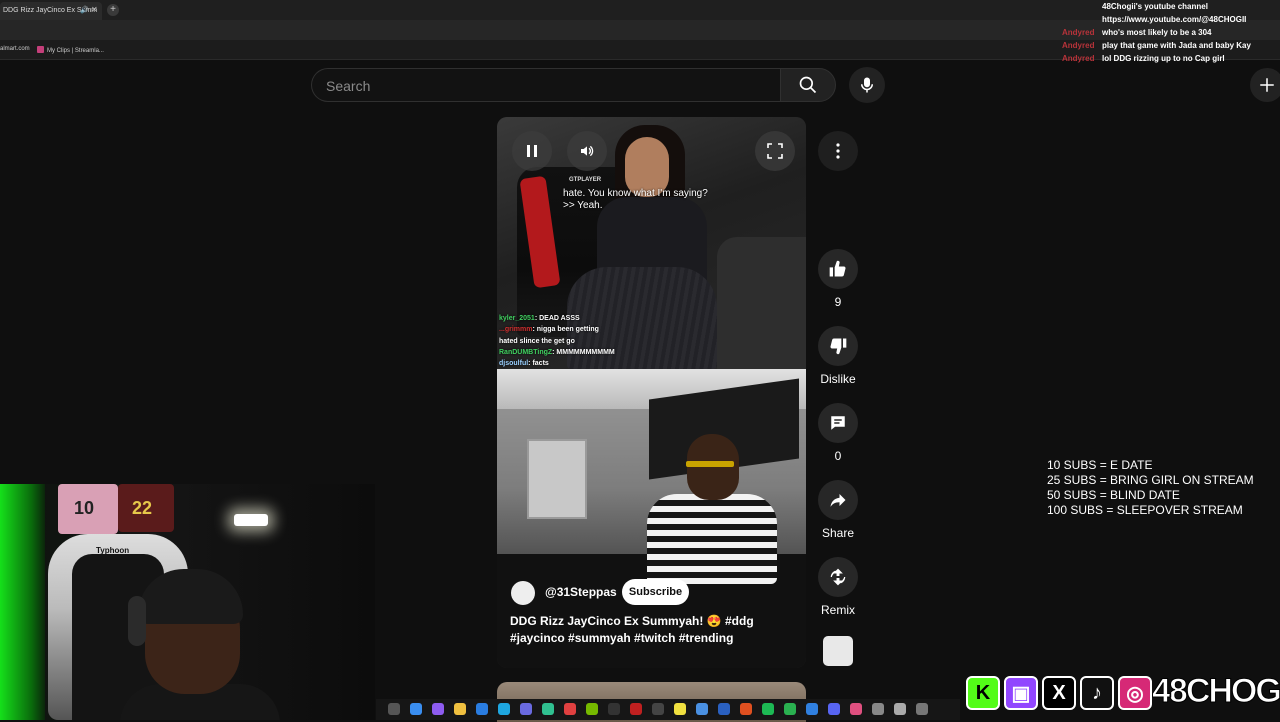 This screenshot has width=1280, height=722. What do you see at coordinates (523, 593) in the screenshot?
I see `channel-avatar` at bounding box center [523, 593].